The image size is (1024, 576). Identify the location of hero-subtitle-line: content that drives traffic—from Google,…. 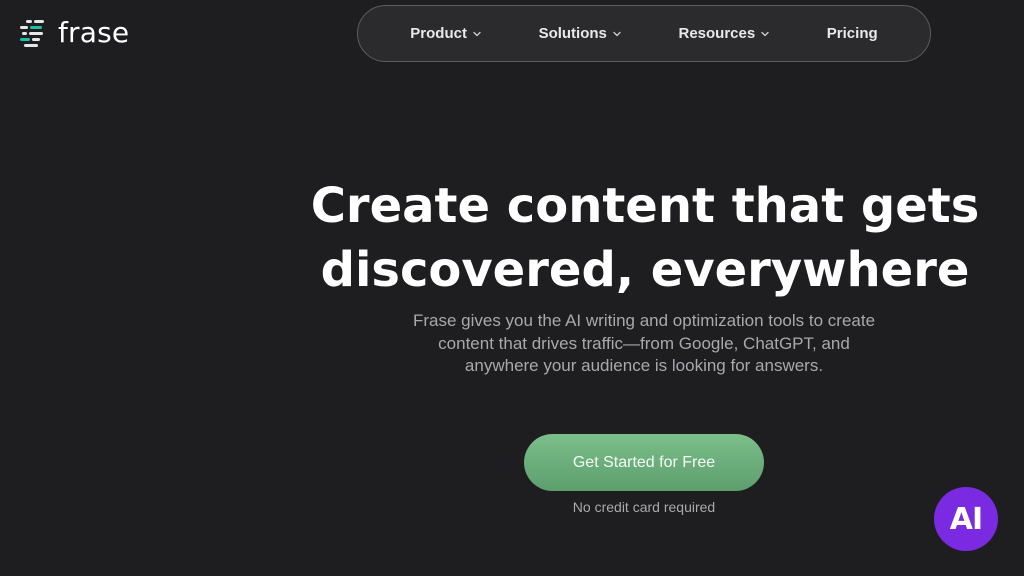
(644, 343).